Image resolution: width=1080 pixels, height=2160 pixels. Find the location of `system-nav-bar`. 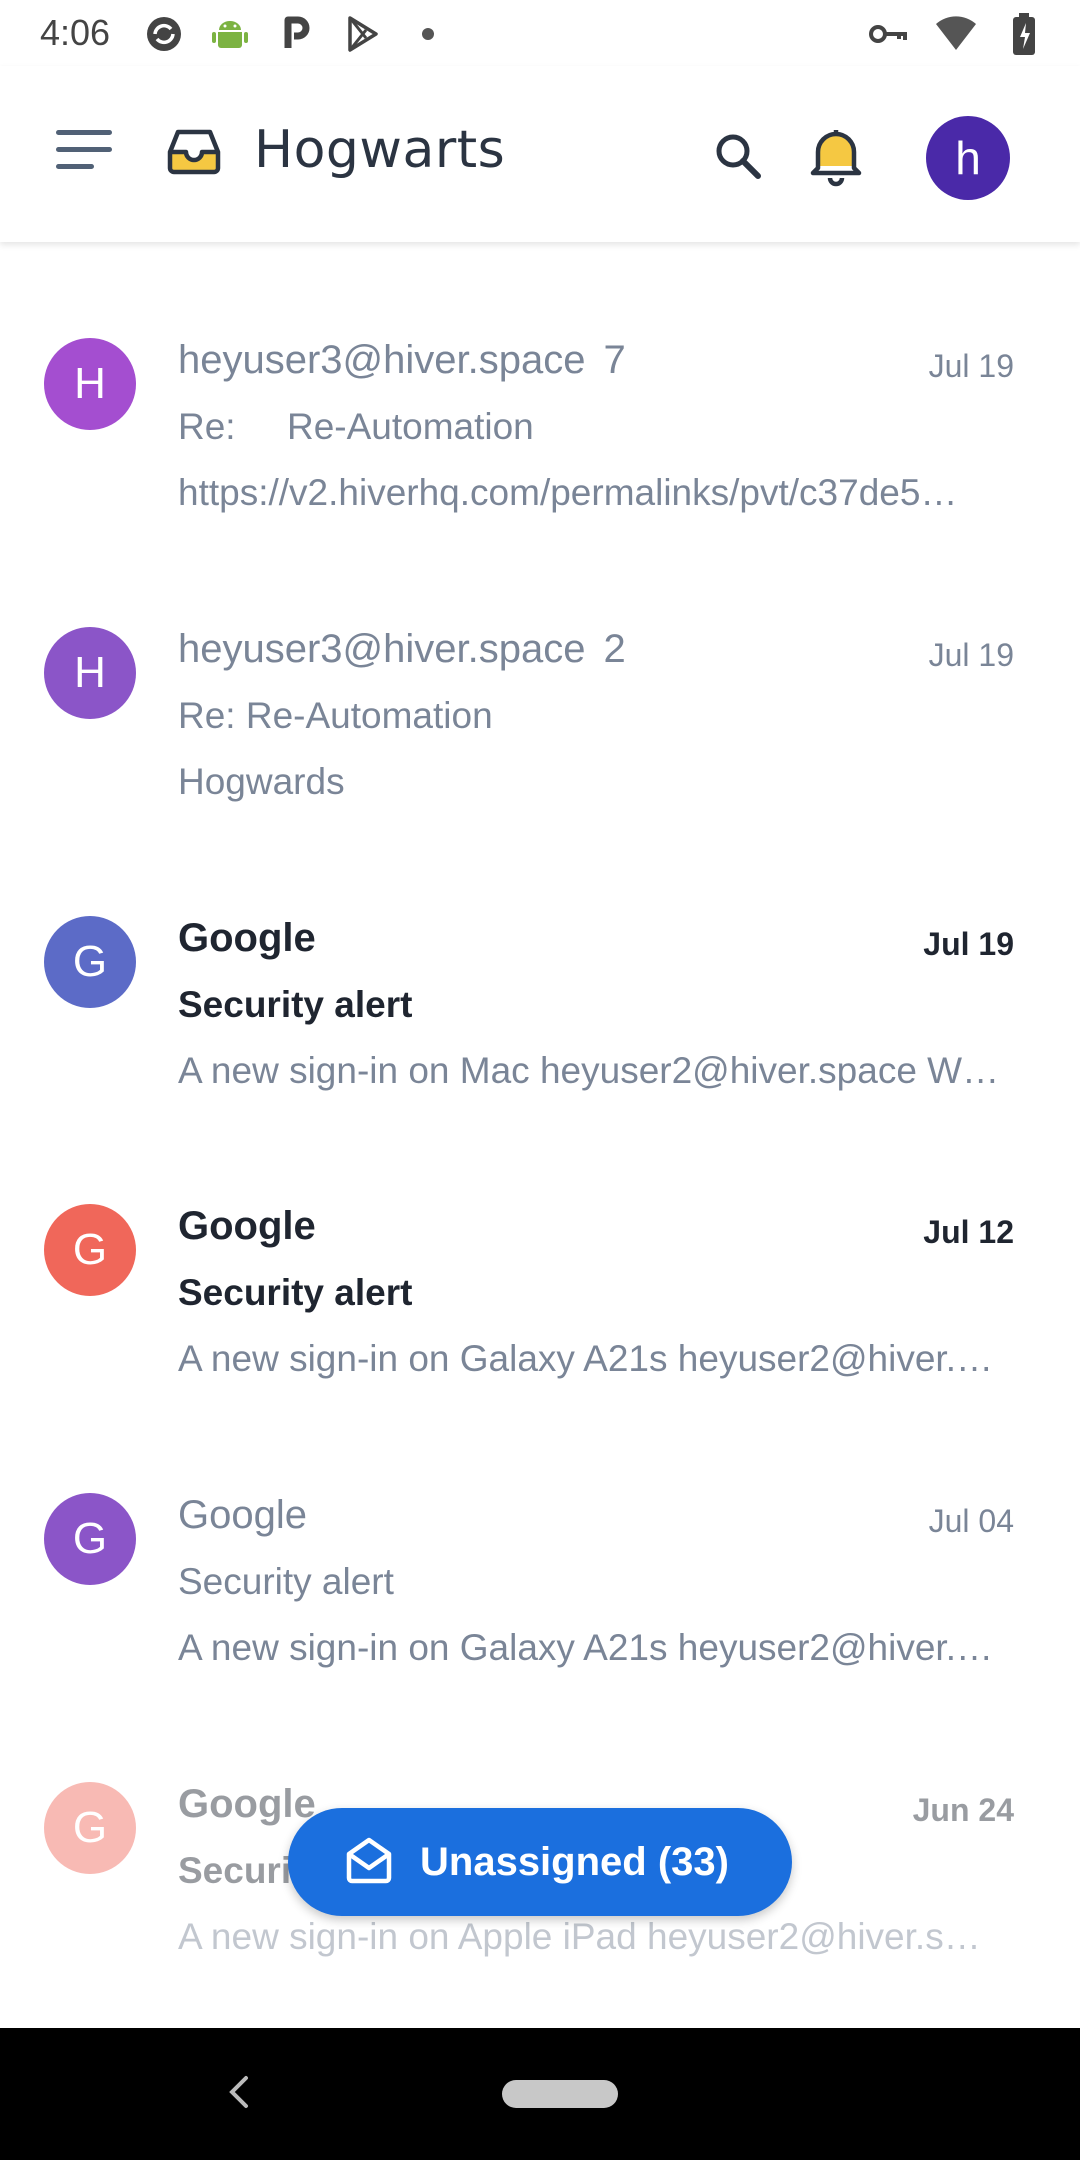

system-nav-bar is located at coordinates (540, 2094).